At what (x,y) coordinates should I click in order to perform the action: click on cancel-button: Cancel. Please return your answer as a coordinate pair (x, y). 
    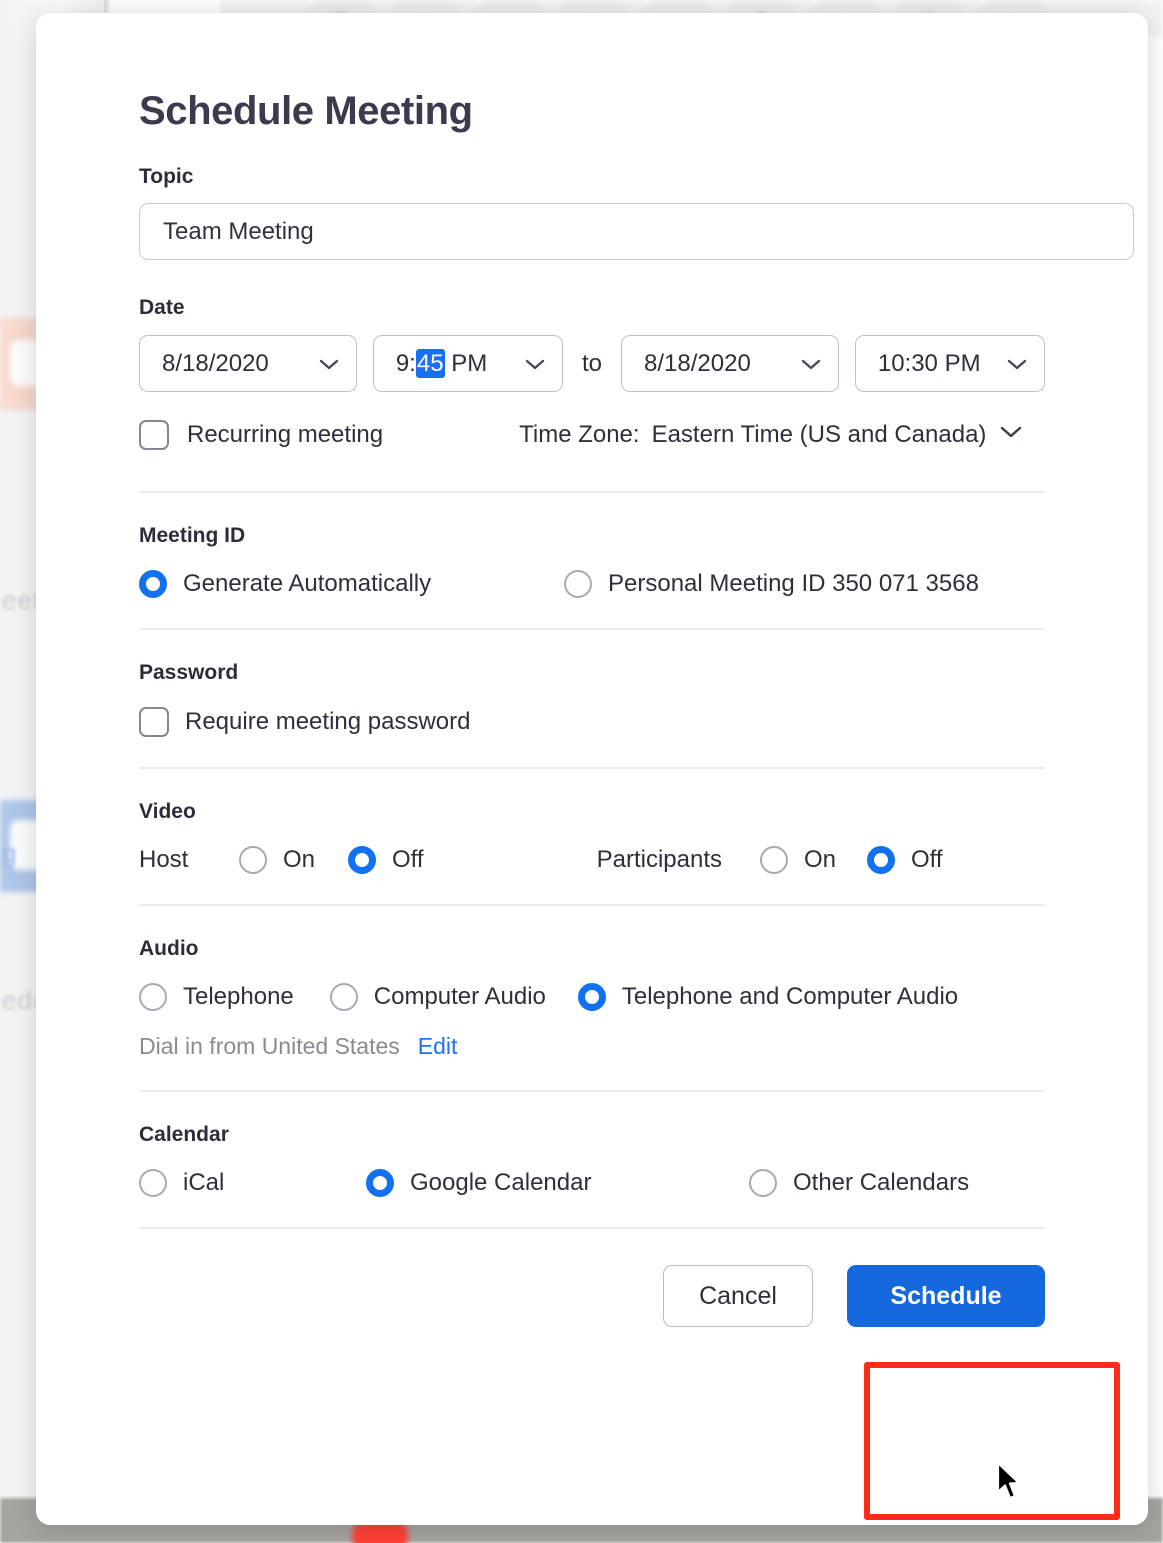
    Looking at the image, I should click on (738, 1296).